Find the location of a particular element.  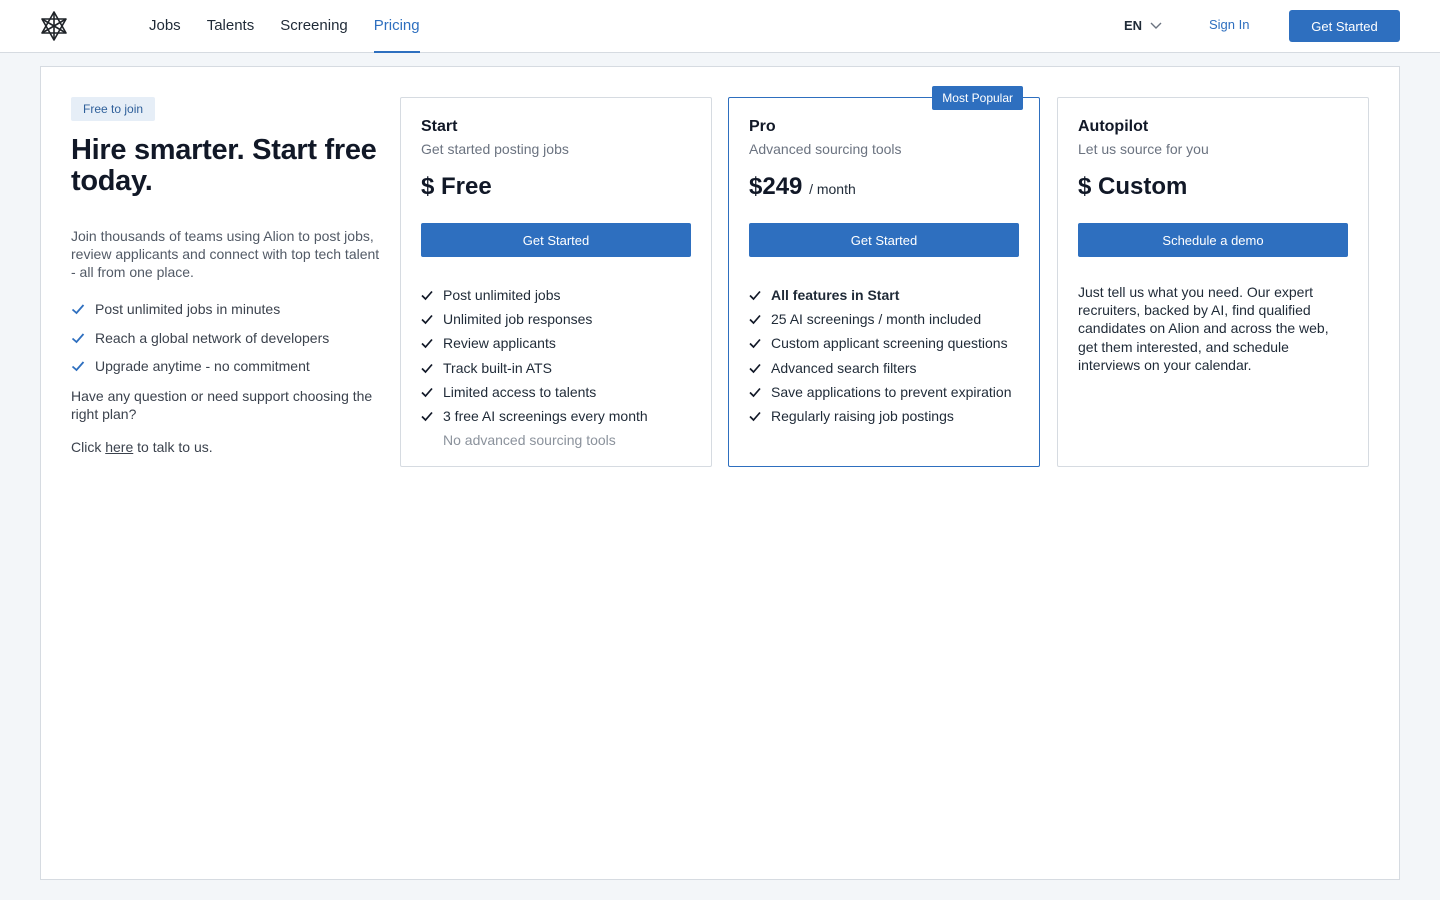

feature-item: All features in Start is located at coordinates (884, 295).